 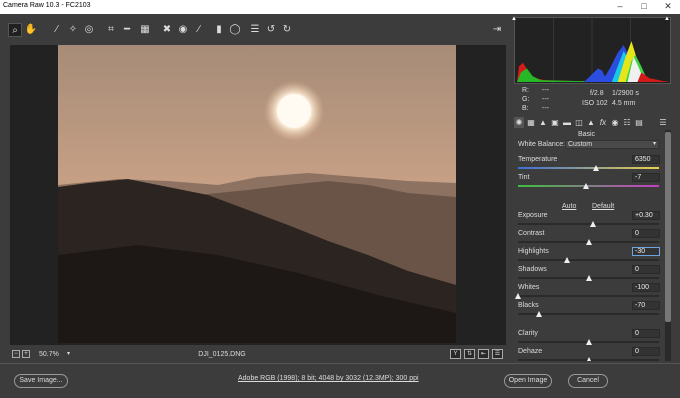 What do you see at coordinates (592, 50) in the screenshot?
I see `histogram` at bounding box center [592, 50].